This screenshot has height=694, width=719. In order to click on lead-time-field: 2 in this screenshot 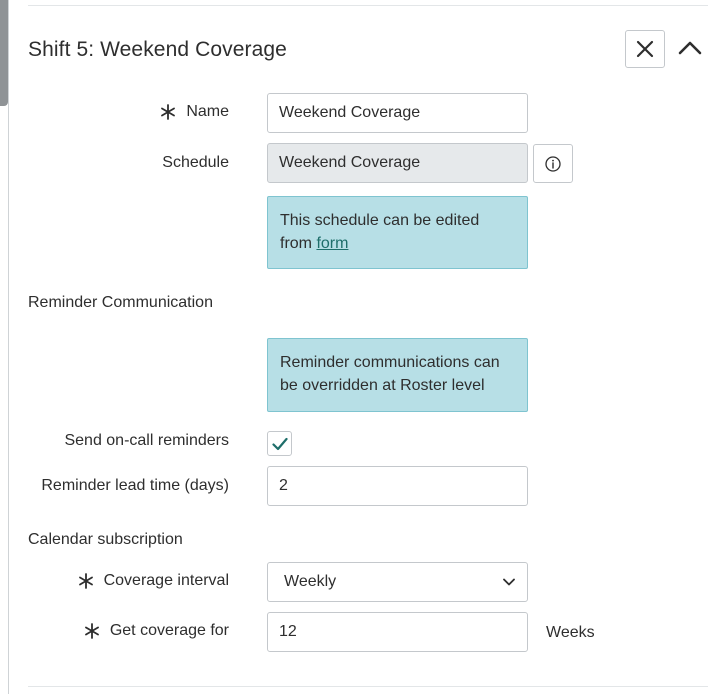, I will do `click(397, 486)`.